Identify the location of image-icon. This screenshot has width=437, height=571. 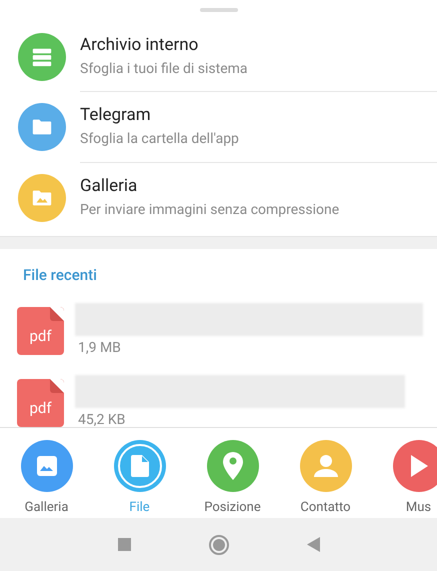
(46, 466).